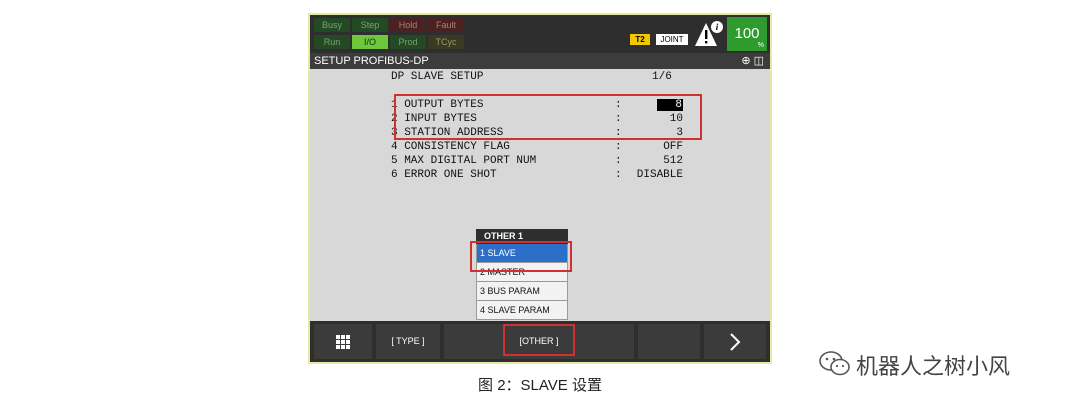  I want to click on window-split-icon: ◫, so click(759, 61).